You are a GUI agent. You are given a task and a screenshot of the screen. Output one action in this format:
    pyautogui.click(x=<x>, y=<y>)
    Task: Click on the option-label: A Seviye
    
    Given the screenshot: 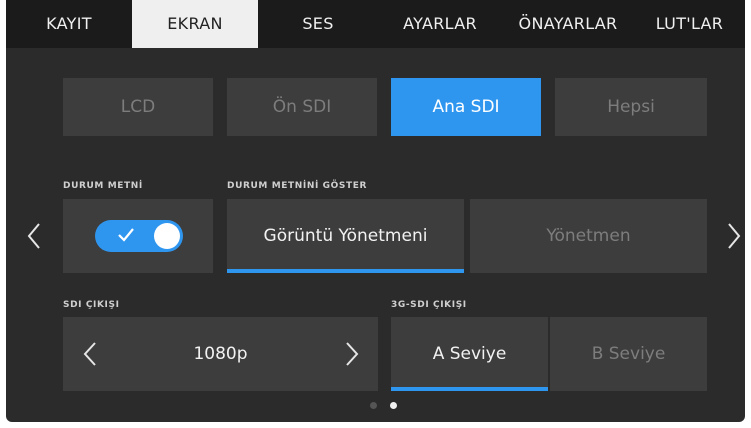 What is the action you would take?
    pyautogui.click(x=469, y=354)
    